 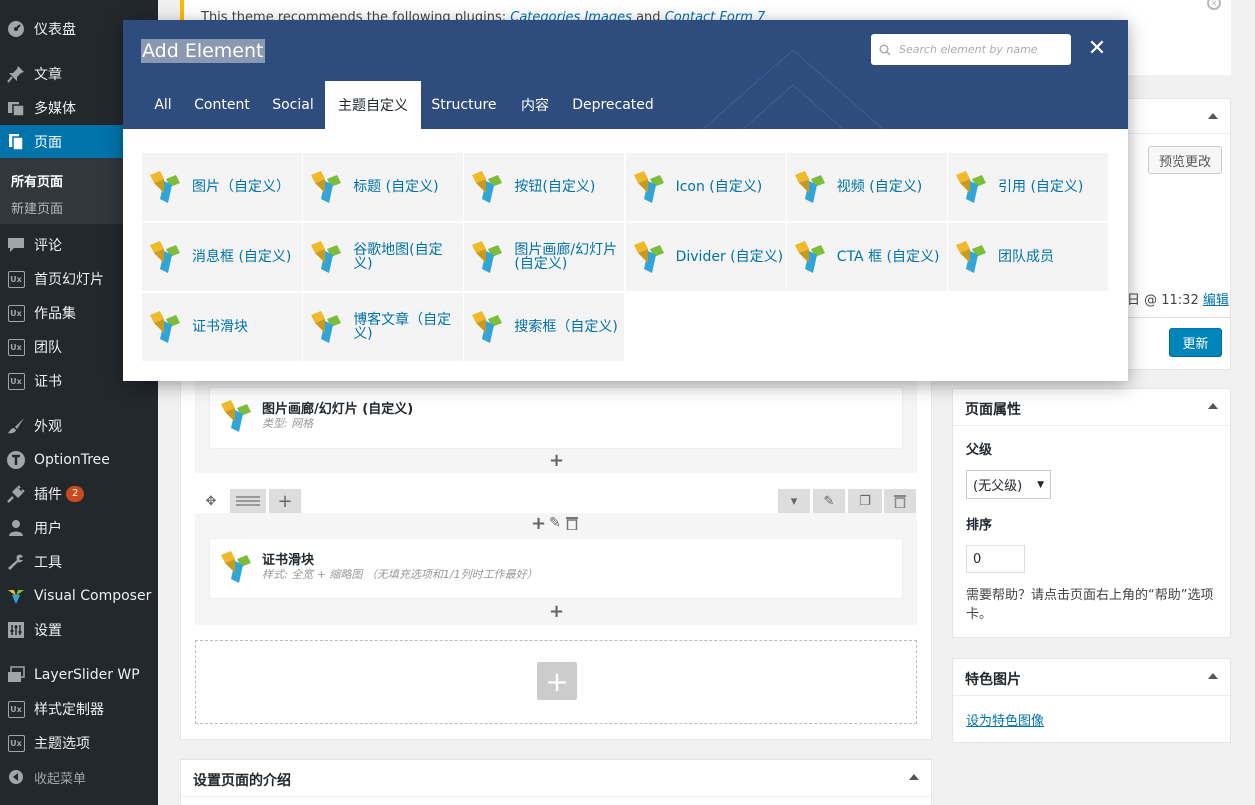 I want to click on add-row-dropzone: +, so click(x=556, y=682).